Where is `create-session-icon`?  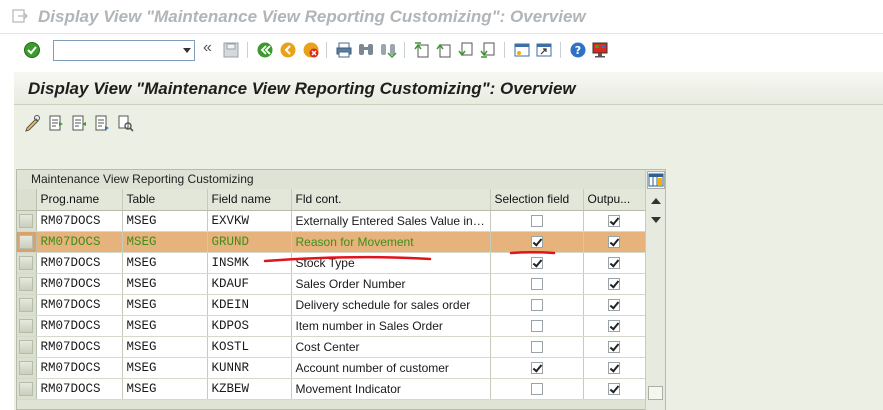
create-session-icon is located at coordinates (522, 50).